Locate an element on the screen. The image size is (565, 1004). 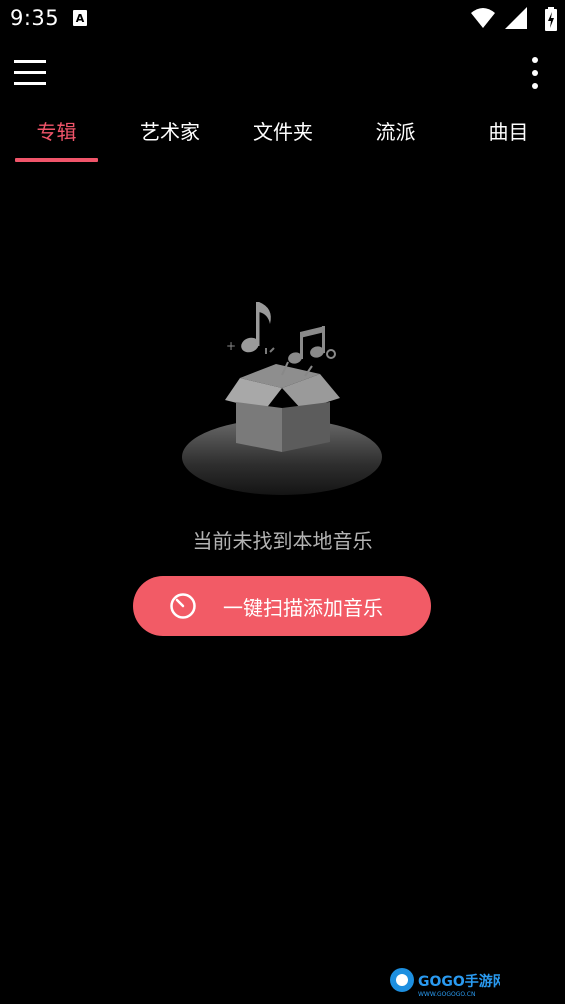
wifi-icon is located at coordinates (483, 18).